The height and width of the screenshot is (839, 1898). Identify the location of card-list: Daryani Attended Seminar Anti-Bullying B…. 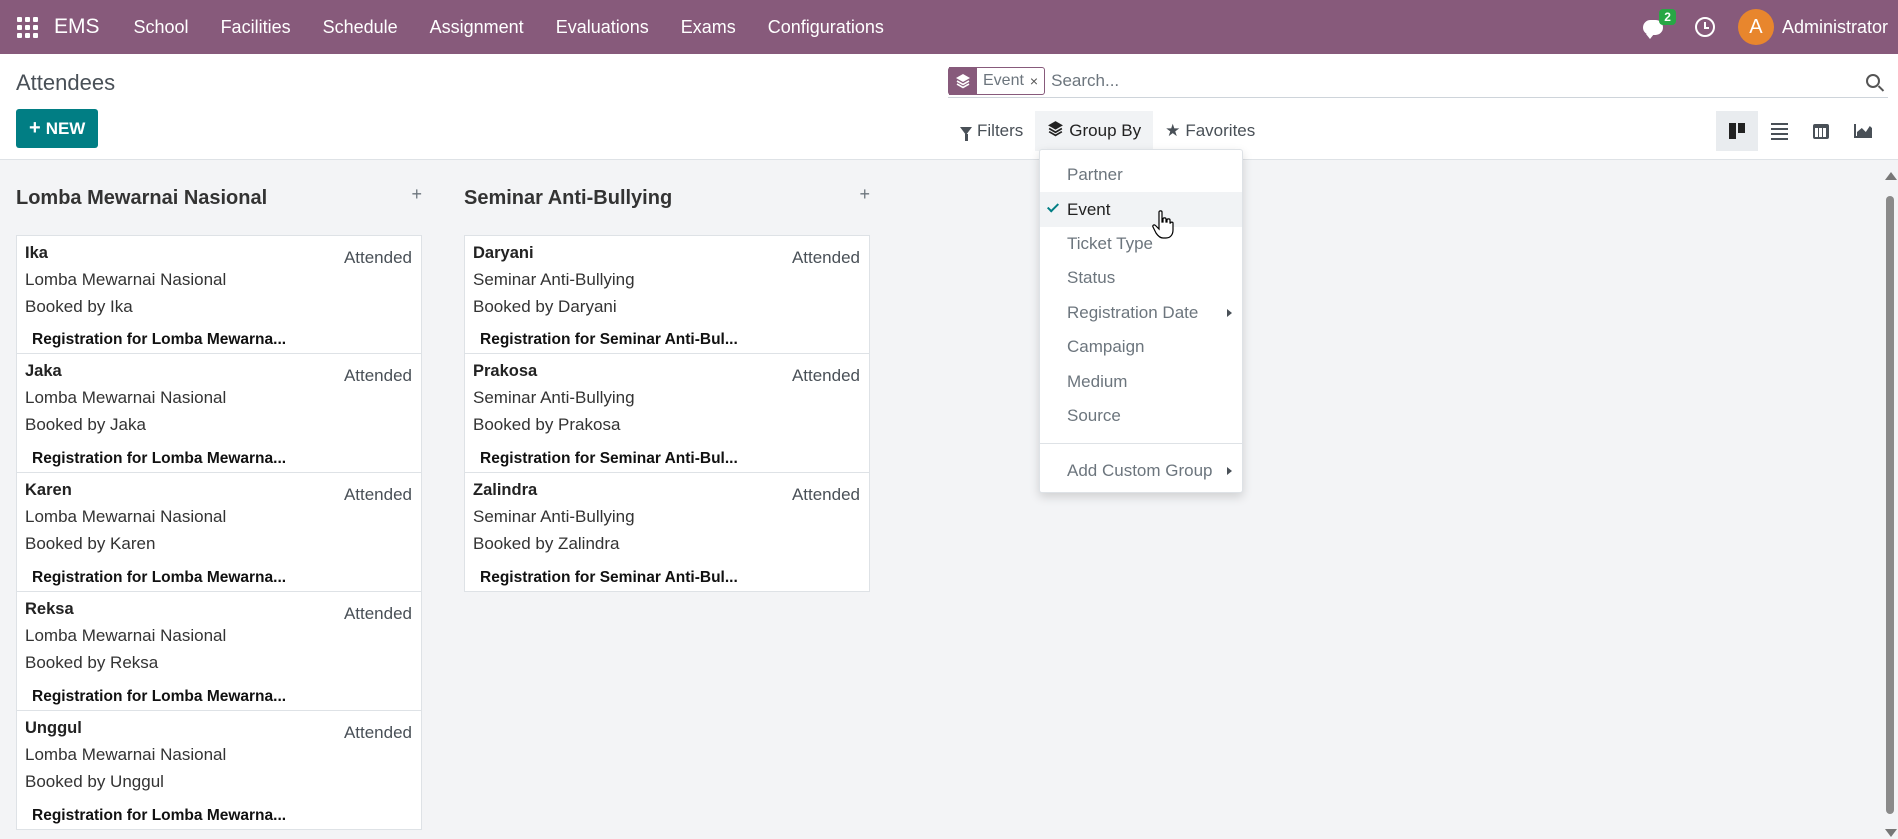
(667, 413).